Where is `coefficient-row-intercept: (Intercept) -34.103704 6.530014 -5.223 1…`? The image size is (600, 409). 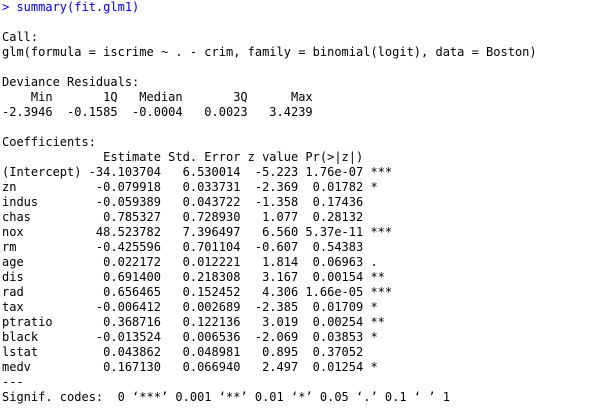
coefficient-row-intercept: (Intercept) -34.103704 6.530014 -5.223 1… is located at coordinates (197, 172).